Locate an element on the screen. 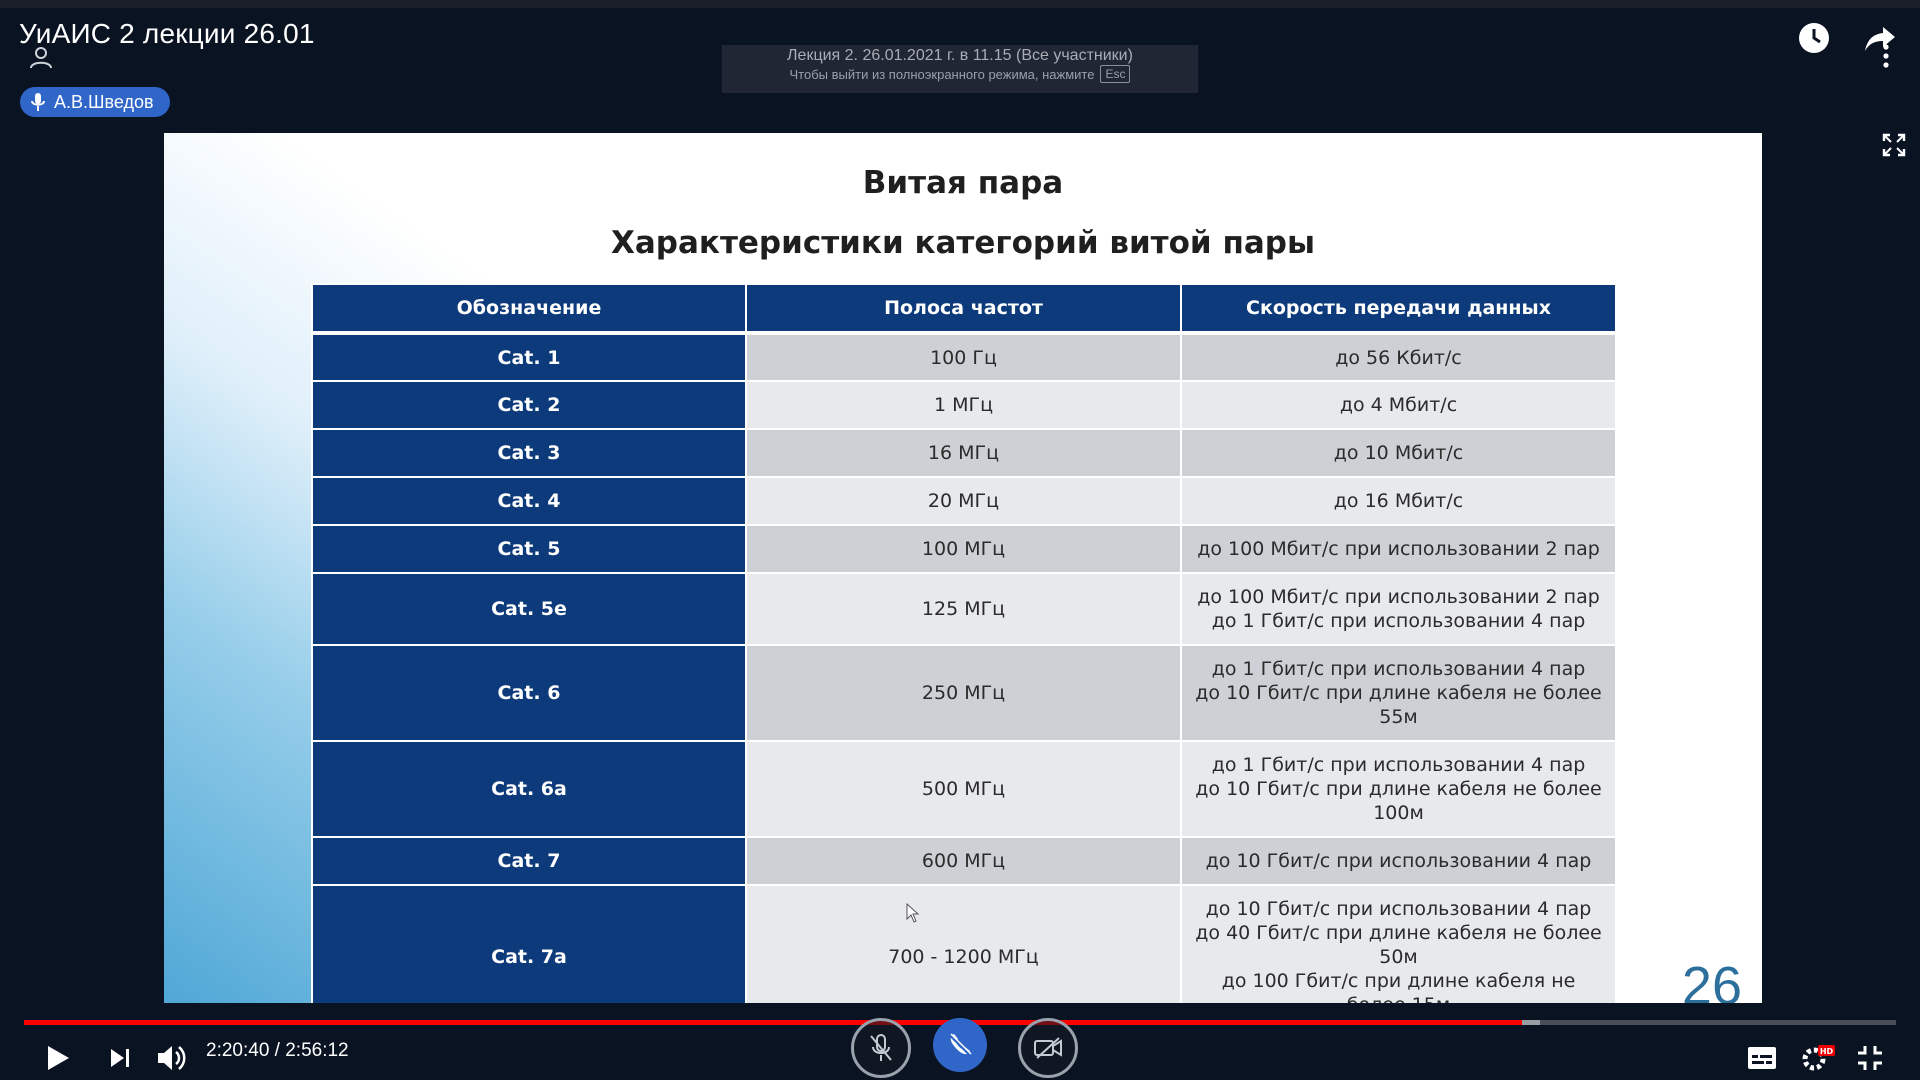 The width and height of the screenshot is (1920, 1080). speed-line: до 4 Мбит/с is located at coordinates (1398, 405).